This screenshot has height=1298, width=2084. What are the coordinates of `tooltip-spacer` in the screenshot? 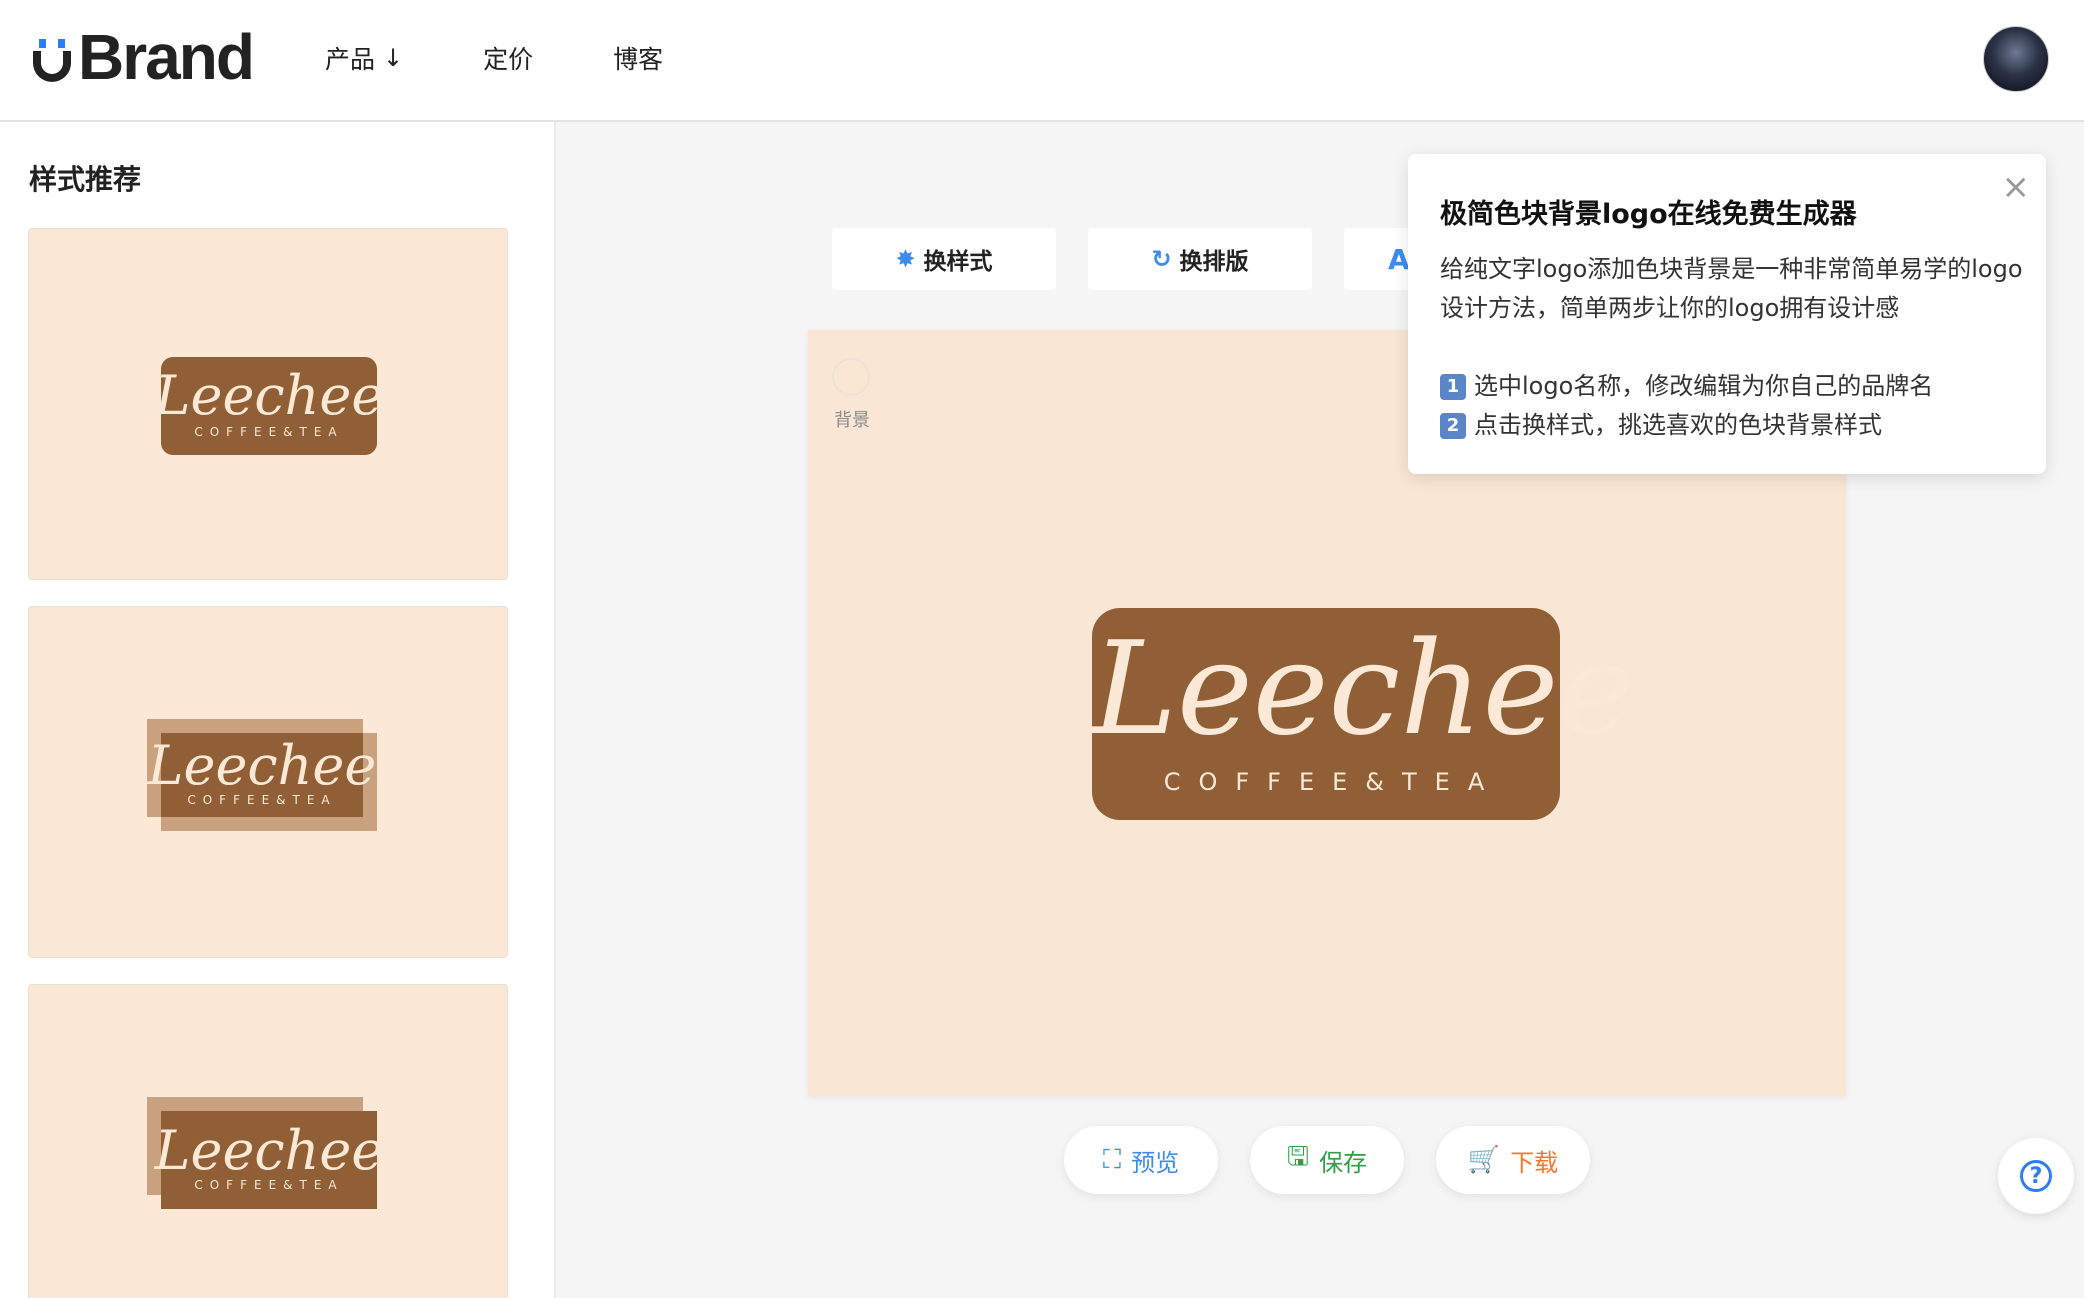 It's located at (1735, 347).